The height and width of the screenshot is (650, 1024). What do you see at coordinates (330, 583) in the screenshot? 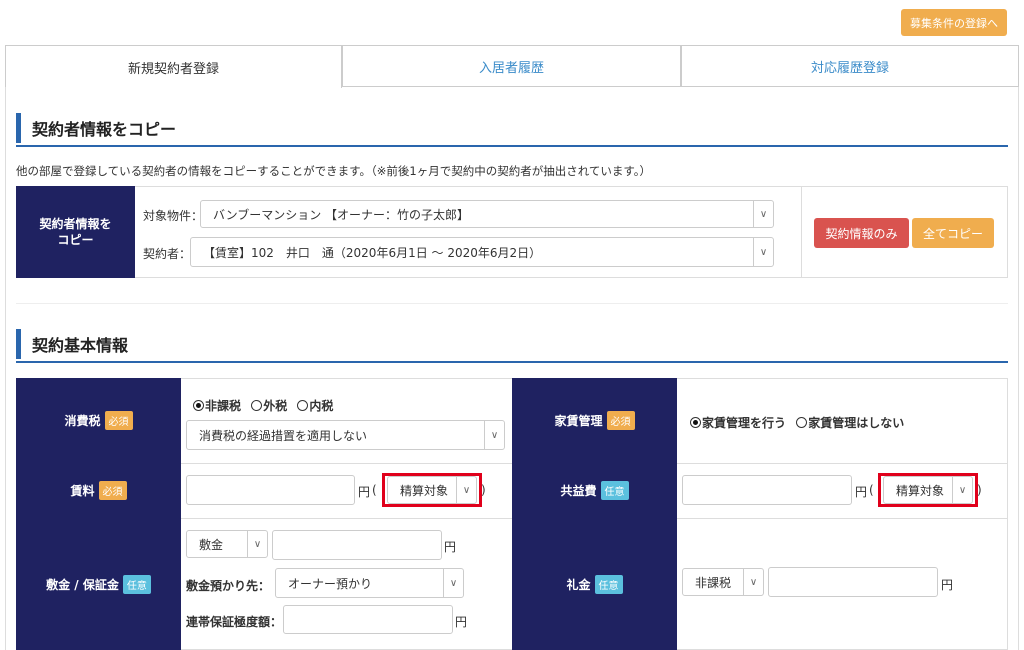
I see `deposit-holder-value: オーナー預かり` at bounding box center [330, 583].